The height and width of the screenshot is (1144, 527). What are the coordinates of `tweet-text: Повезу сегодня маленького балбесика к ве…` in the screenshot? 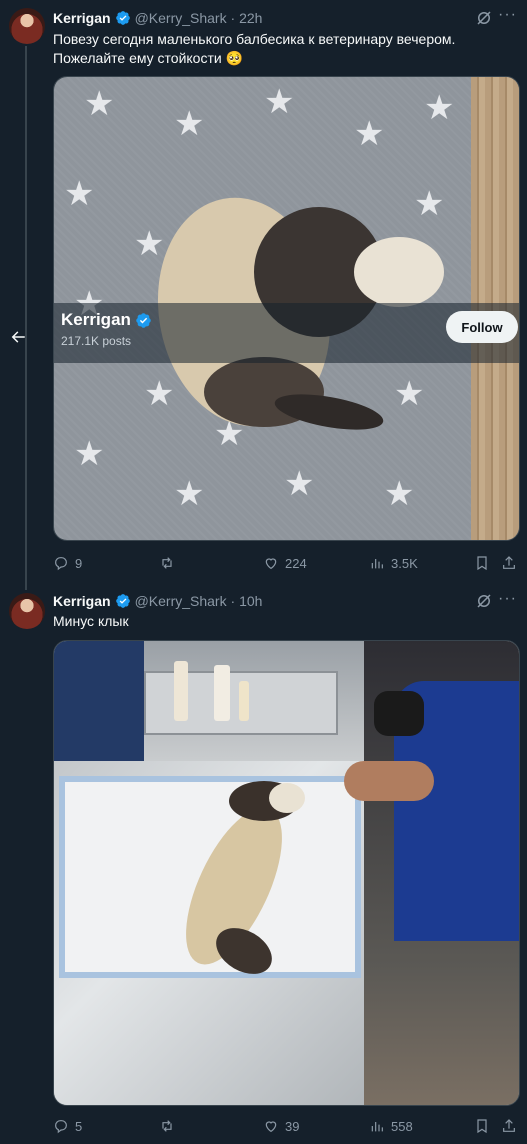 It's located at (254, 48).